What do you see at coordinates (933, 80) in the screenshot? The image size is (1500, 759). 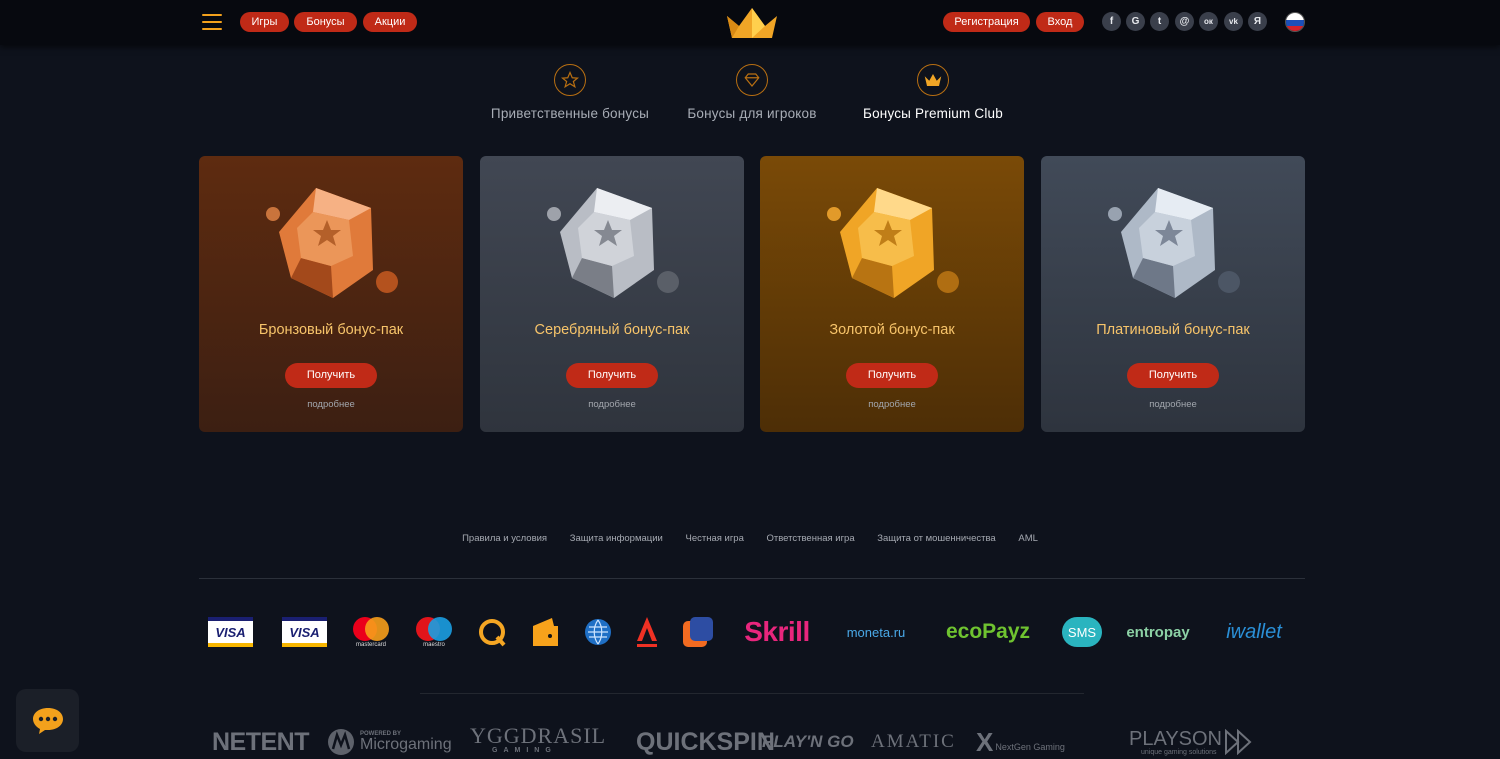 I see `crown-icon` at bounding box center [933, 80].